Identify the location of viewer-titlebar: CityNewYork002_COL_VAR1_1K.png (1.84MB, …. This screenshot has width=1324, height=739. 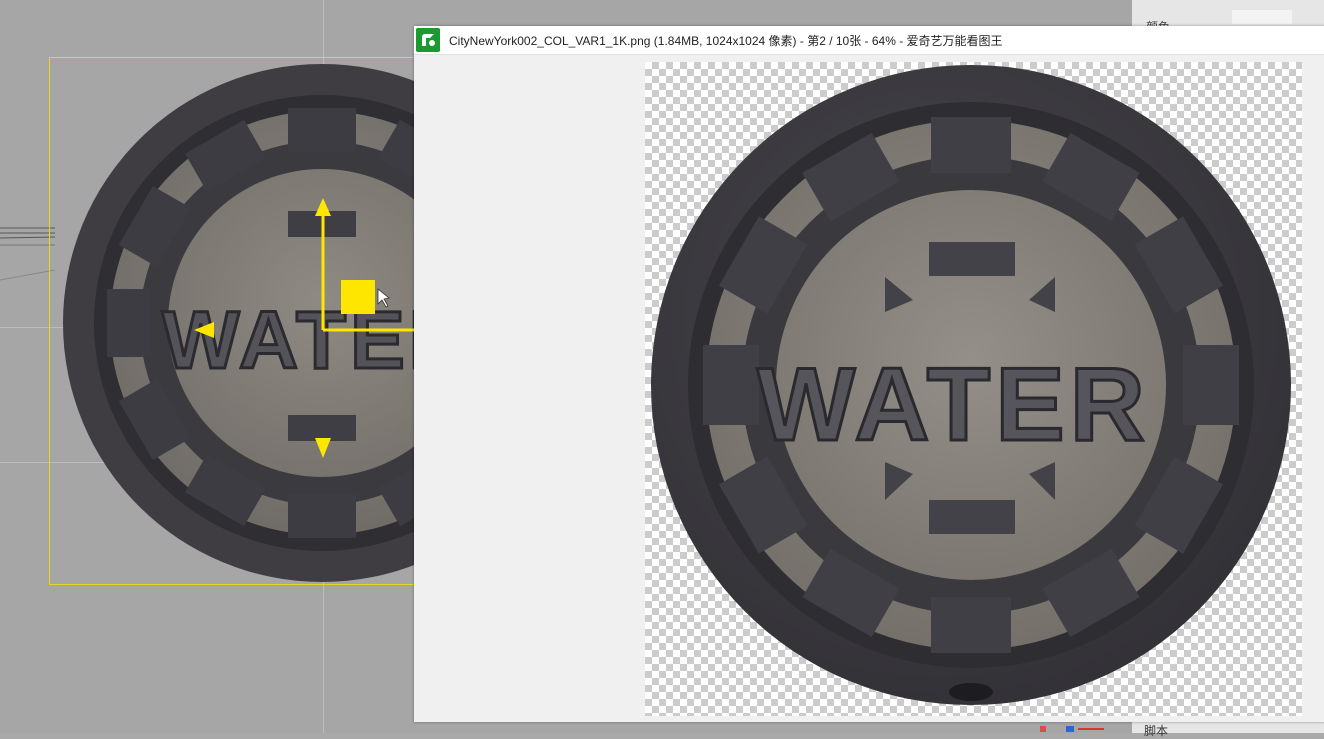
(869, 40).